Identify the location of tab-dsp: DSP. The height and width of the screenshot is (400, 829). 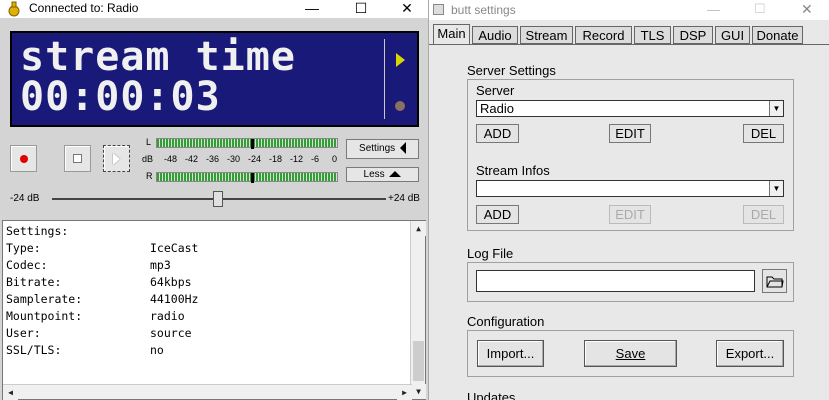
(693, 35).